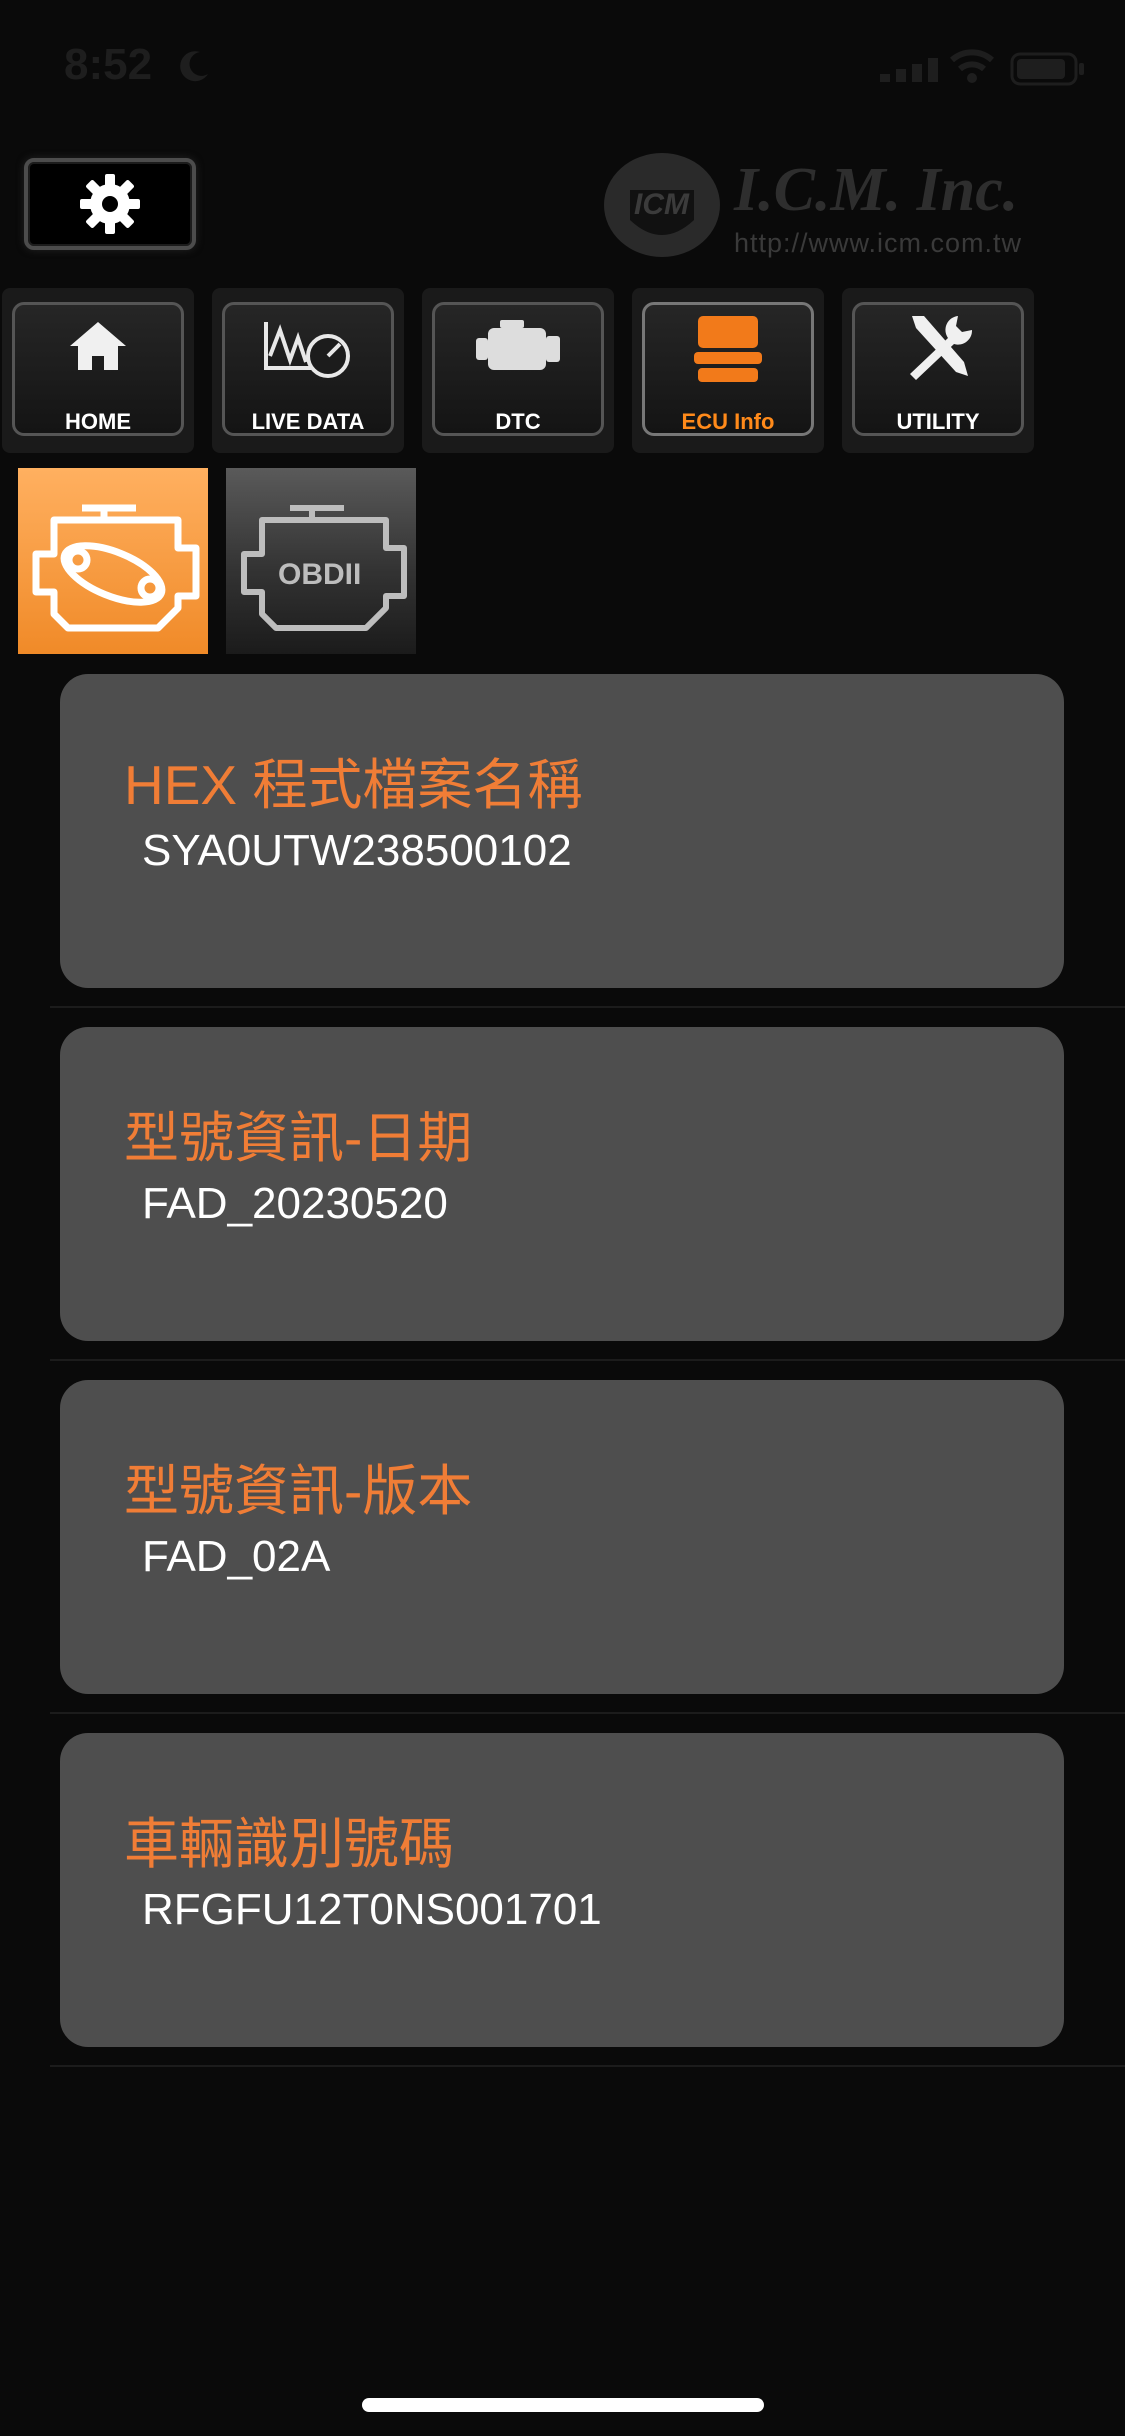  I want to click on tab-ecu-info: ECU Info, so click(728, 370).